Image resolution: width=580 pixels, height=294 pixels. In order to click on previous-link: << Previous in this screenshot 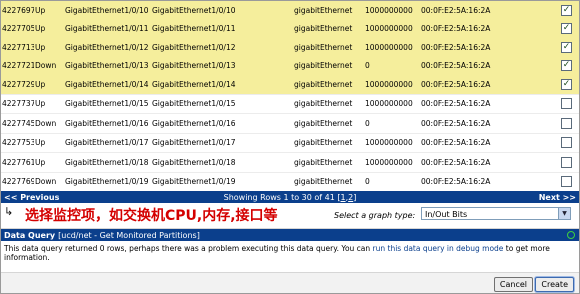, I will do `click(31, 197)`.